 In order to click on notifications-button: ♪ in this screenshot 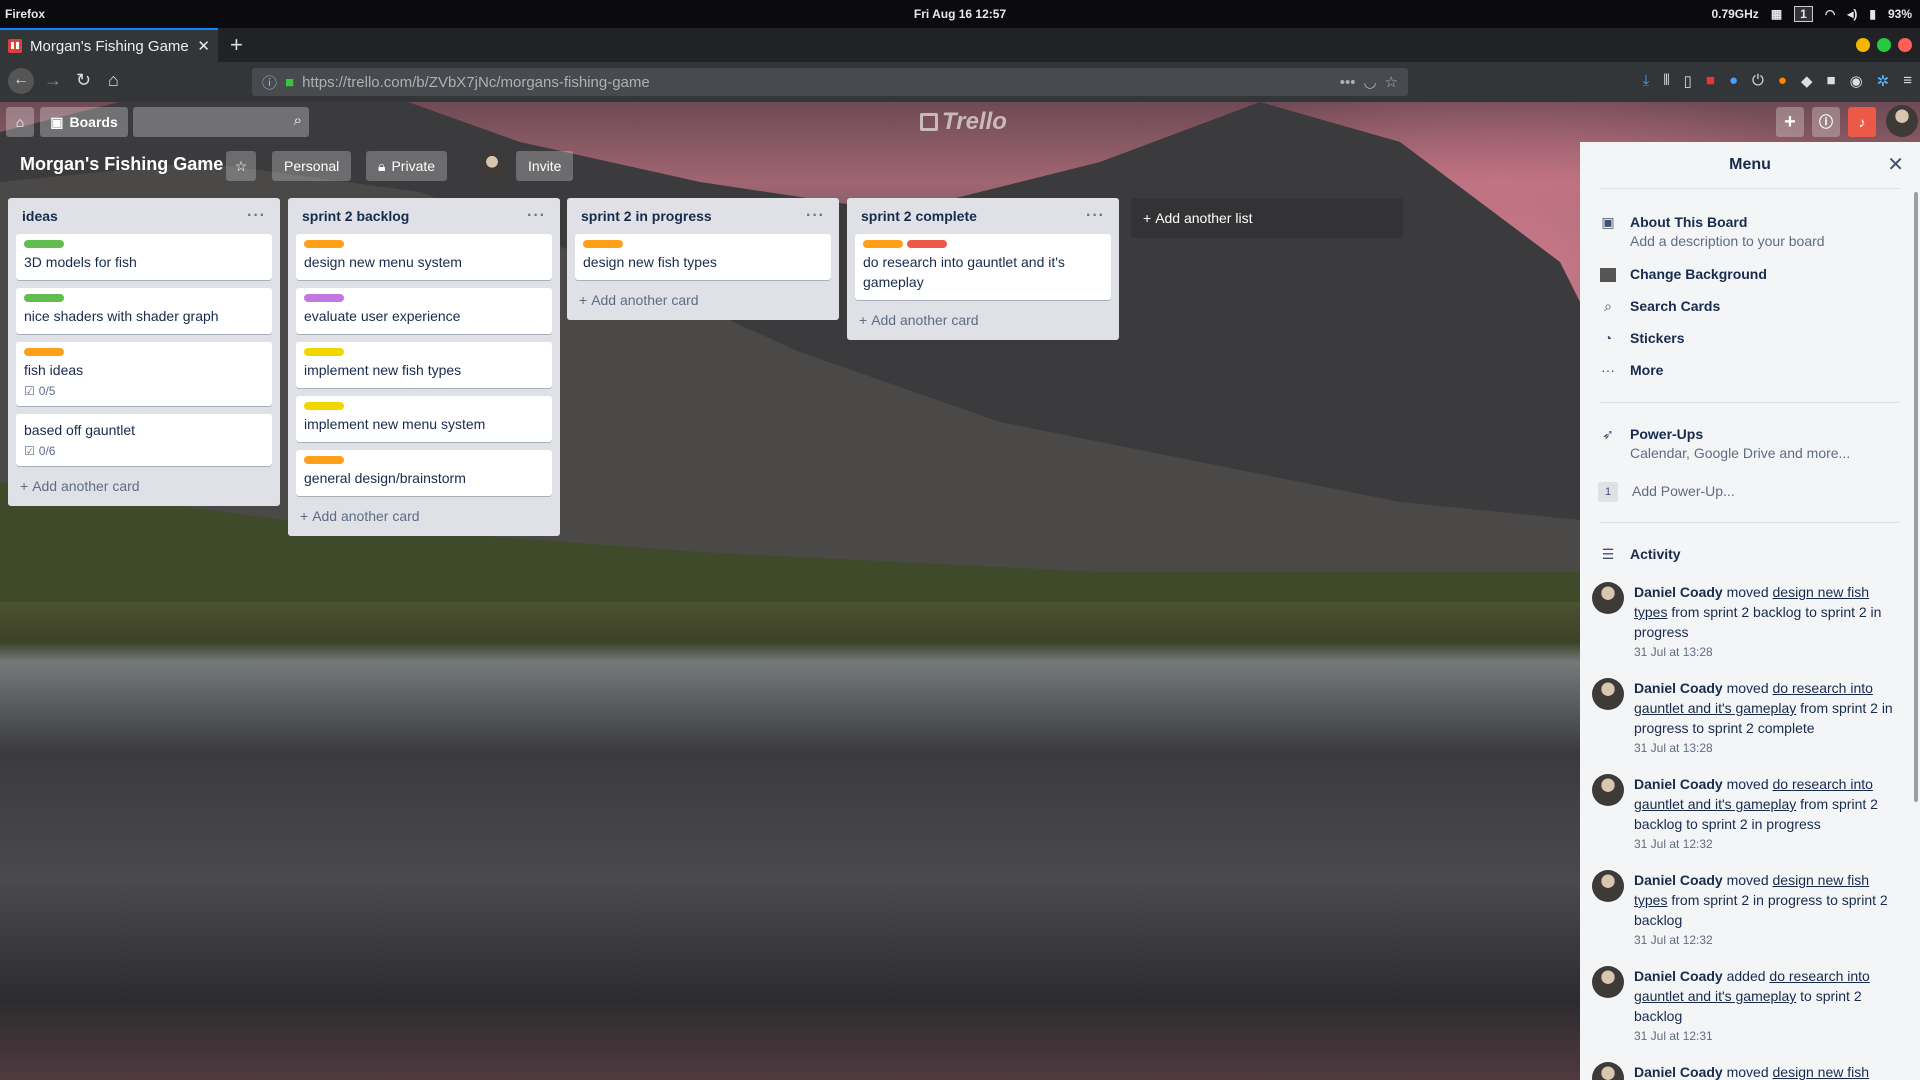, I will do `click(1862, 122)`.